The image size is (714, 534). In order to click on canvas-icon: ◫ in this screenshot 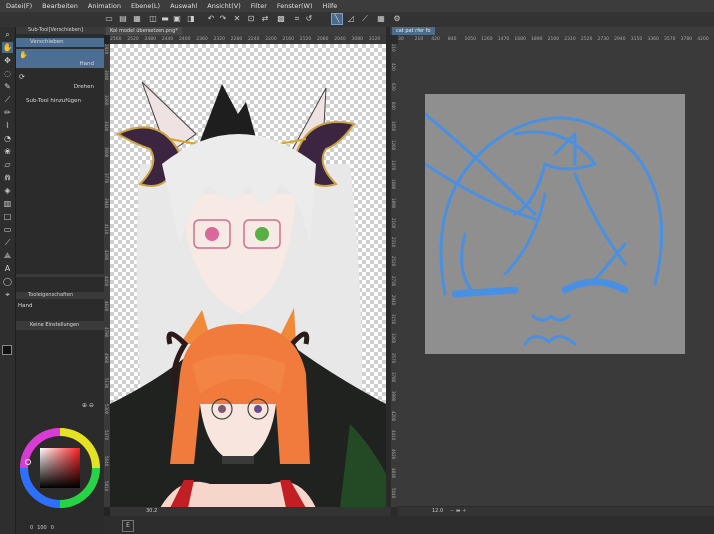, I will do `click(153, 19)`.